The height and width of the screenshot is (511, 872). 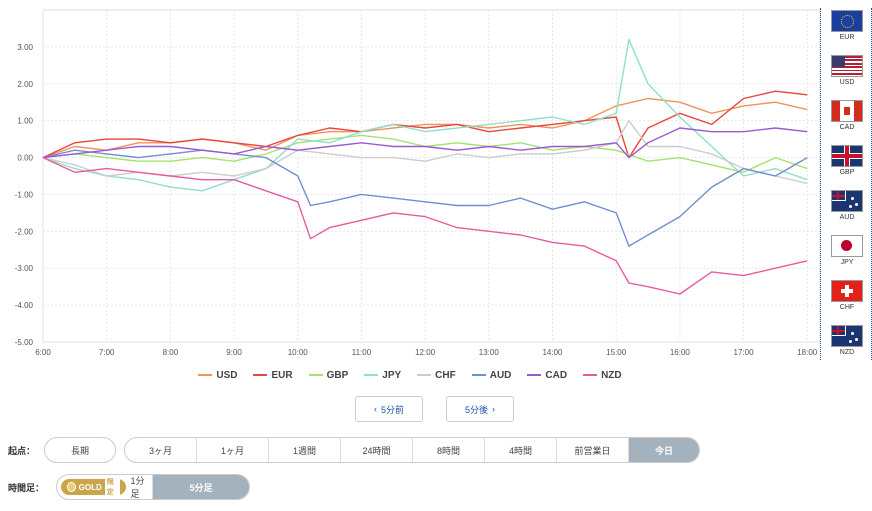 I want to click on timeframe-option-5min: 5分足, so click(x=201, y=487).